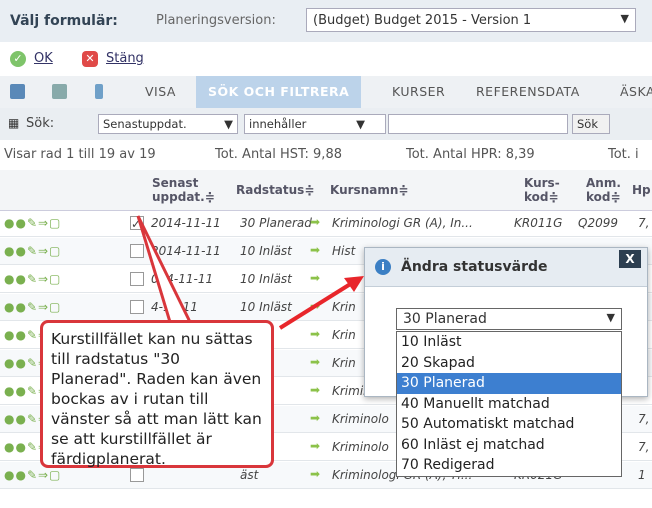 The width and height of the screenshot is (652, 508). Describe the element at coordinates (164, 269) in the screenshot. I see `callout-pointer` at that location.